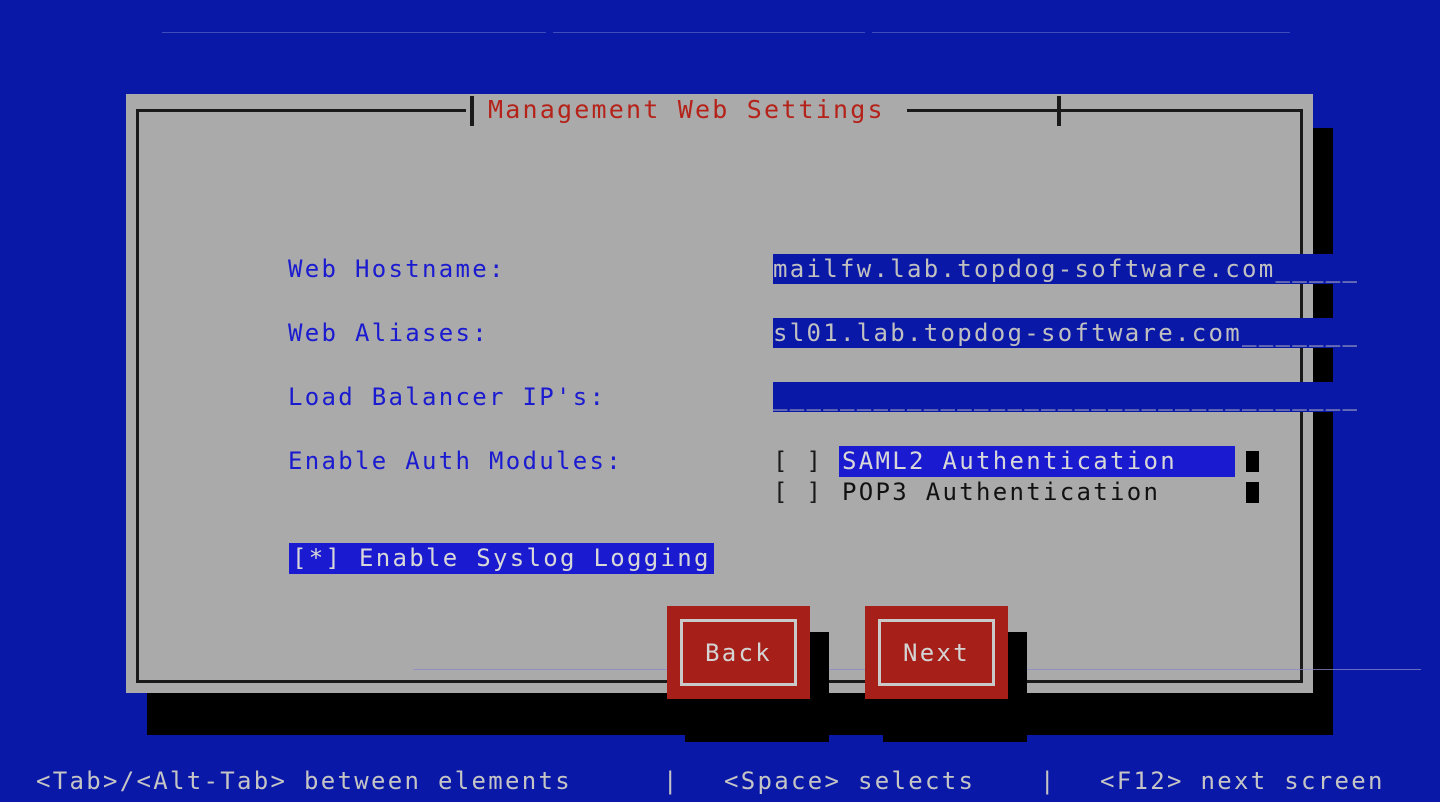 This screenshot has height=802, width=1440. What do you see at coordinates (1001, 492) in the screenshot?
I see `auth-module-label-pop3: POP3 Authentication` at bounding box center [1001, 492].